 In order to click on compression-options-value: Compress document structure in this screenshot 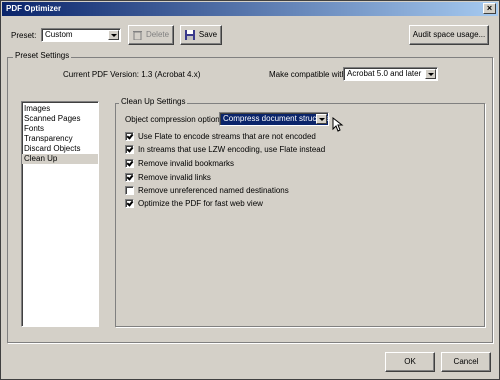, I will do `click(277, 118)`.